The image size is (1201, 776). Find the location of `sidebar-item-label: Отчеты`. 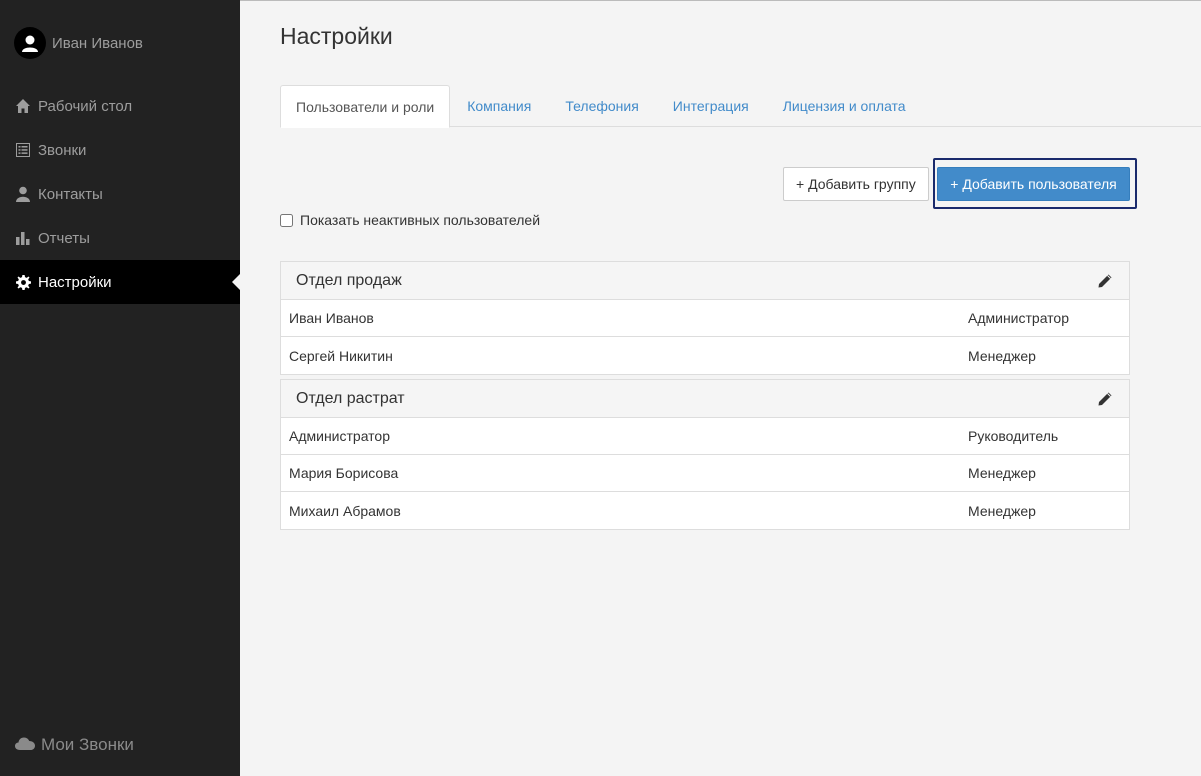

sidebar-item-label: Отчеты is located at coordinates (64, 238).